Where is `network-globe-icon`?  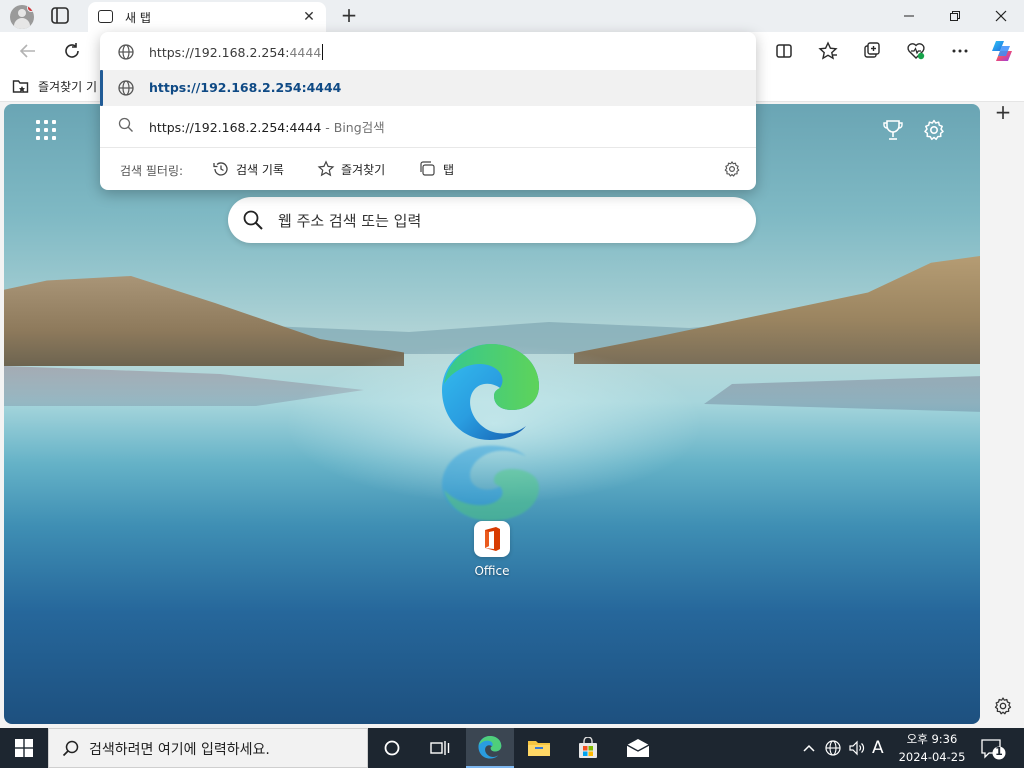 network-globe-icon is located at coordinates (833, 748).